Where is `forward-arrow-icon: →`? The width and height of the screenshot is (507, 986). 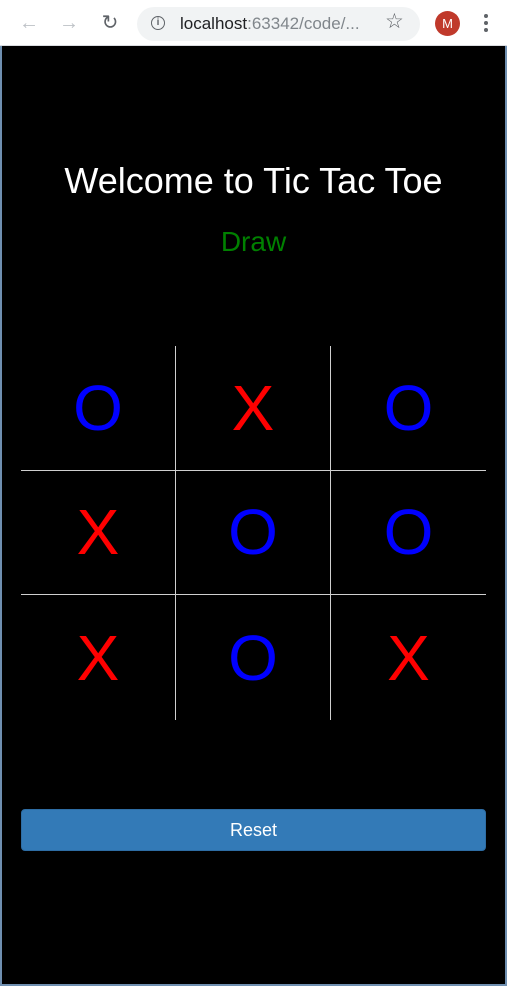 forward-arrow-icon: → is located at coordinates (69, 23).